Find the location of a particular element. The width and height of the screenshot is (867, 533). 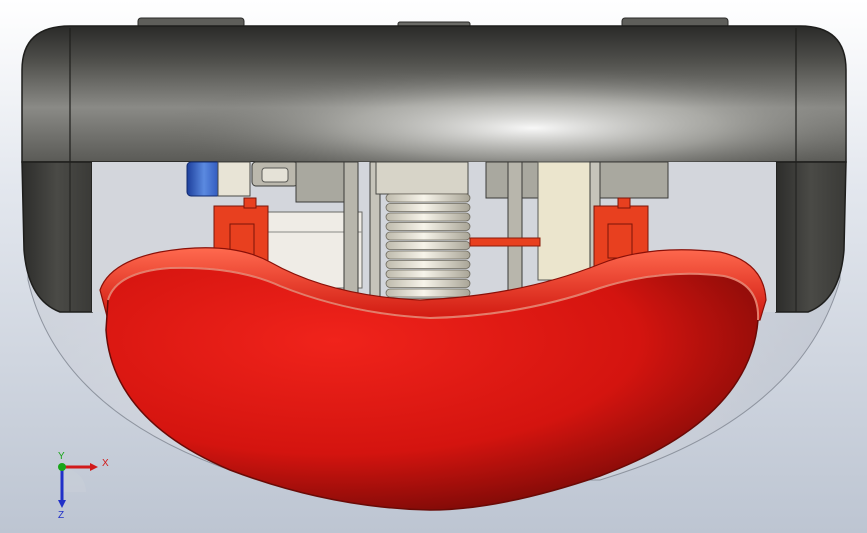

y-axis-dot is located at coordinates (62, 467).